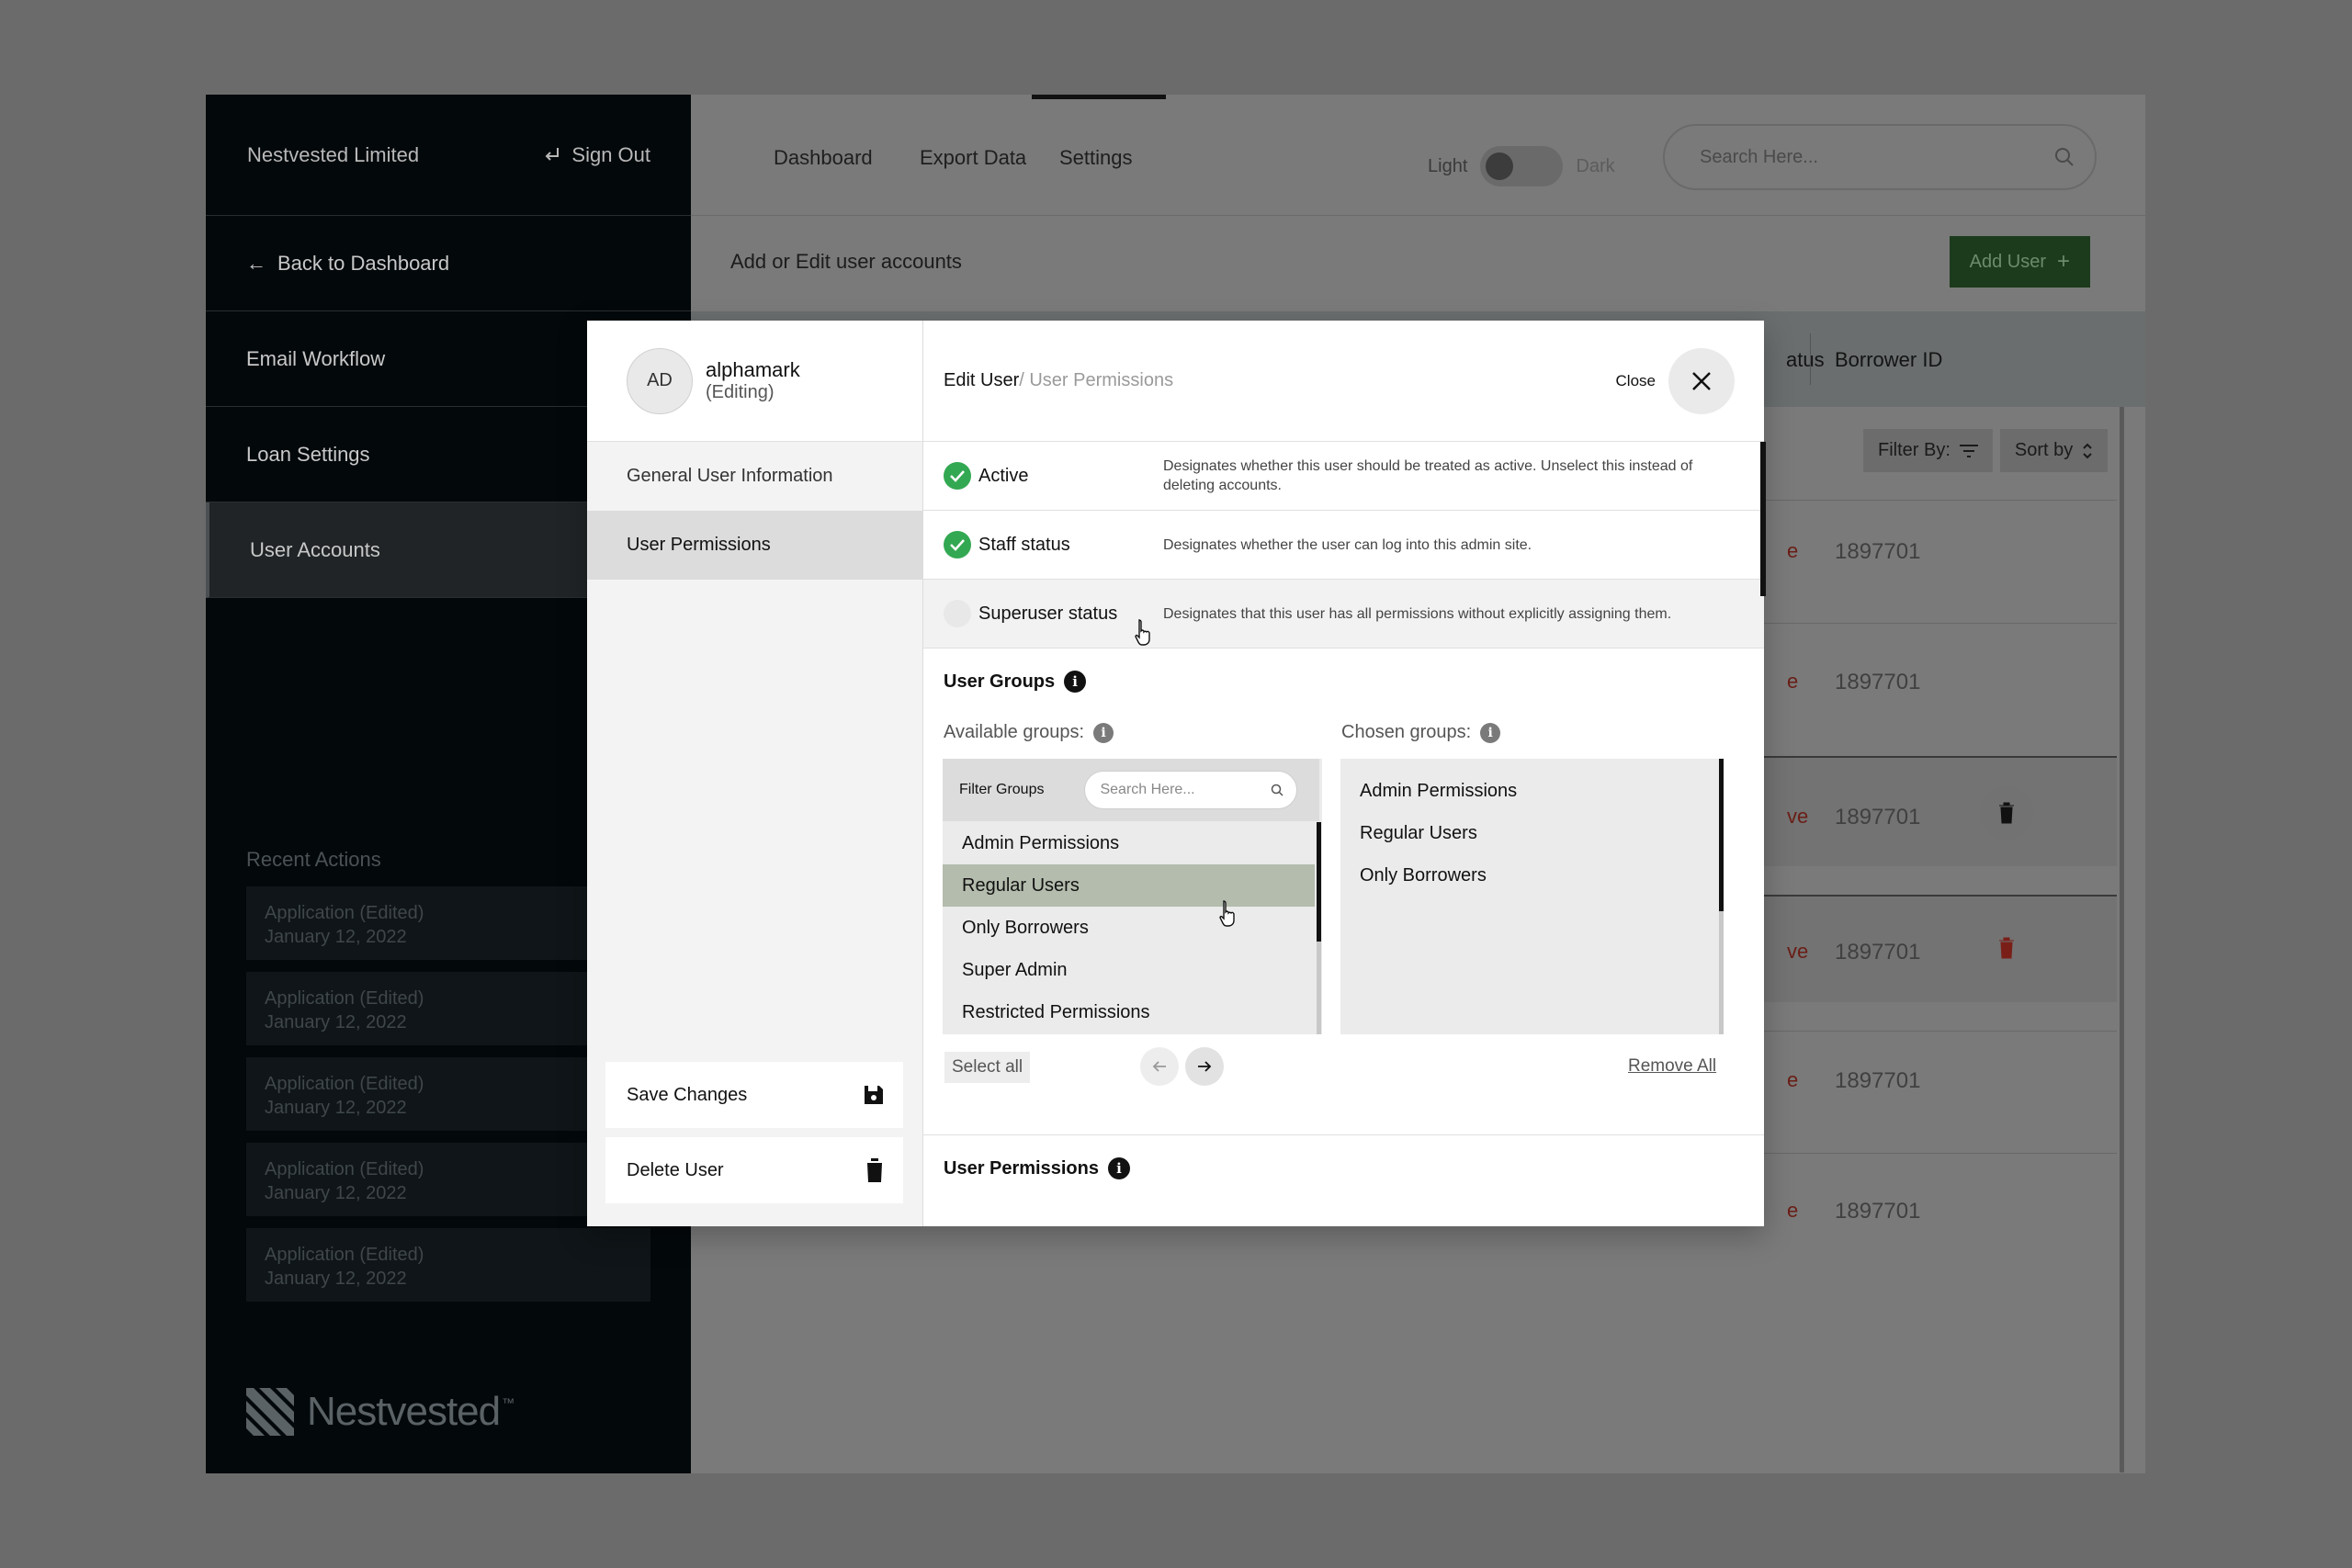 This screenshot has width=2352, height=1568. I want to click on save-changes-button: Save Changes, so click(754, 1095).